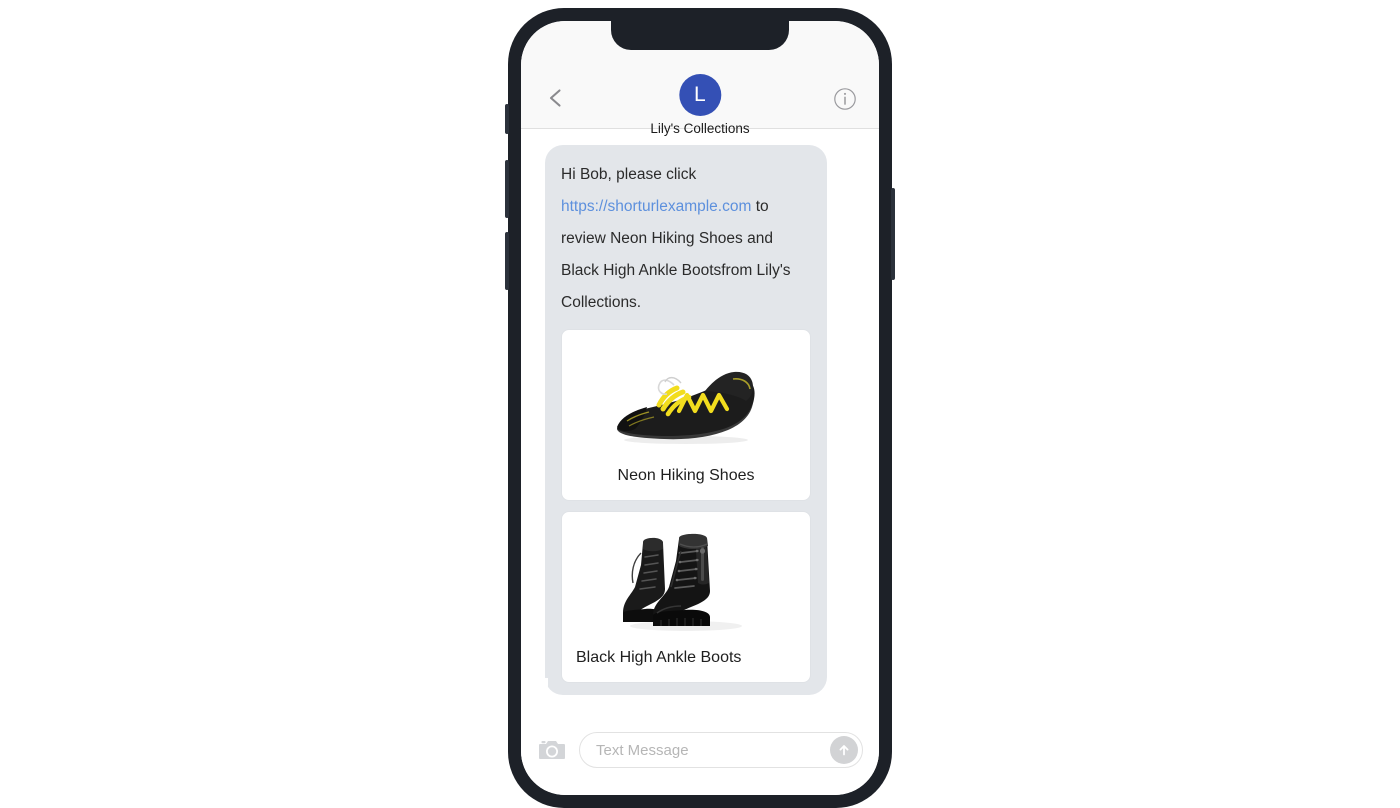 The image size is (1400, 808). Describe the element at coordinates (552, 750) in the screenshot. I see `camera-icon` at that location.